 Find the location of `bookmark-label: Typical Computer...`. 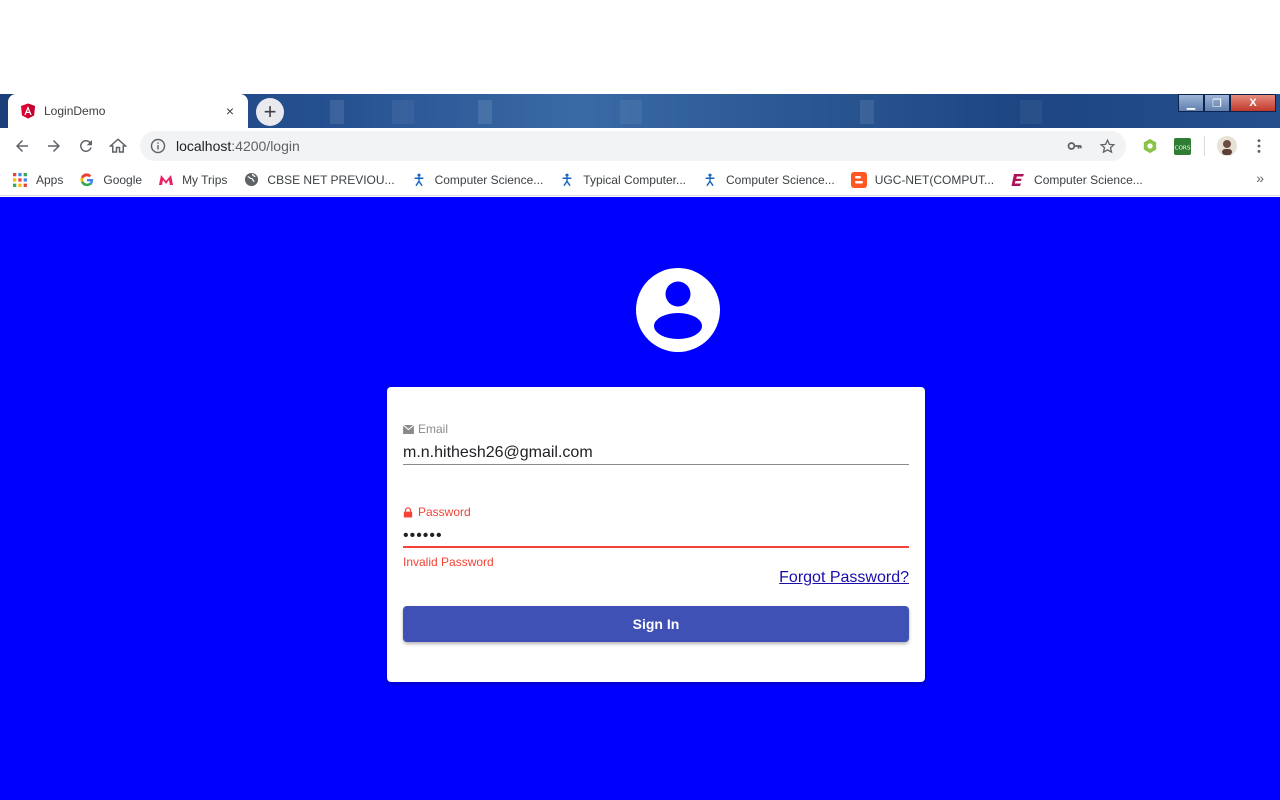

bookmark-label: Typical Computer... is located at coordinates (634, 179).